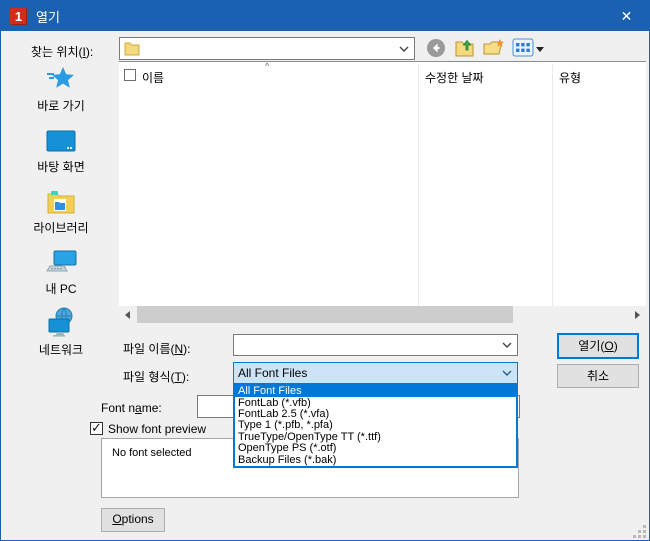 This screenshot has height=541, width=650. Describe the element at coordinates (61, 228) in the screenshot. I see `sidebar-item-label: 라이브러리` at that location.